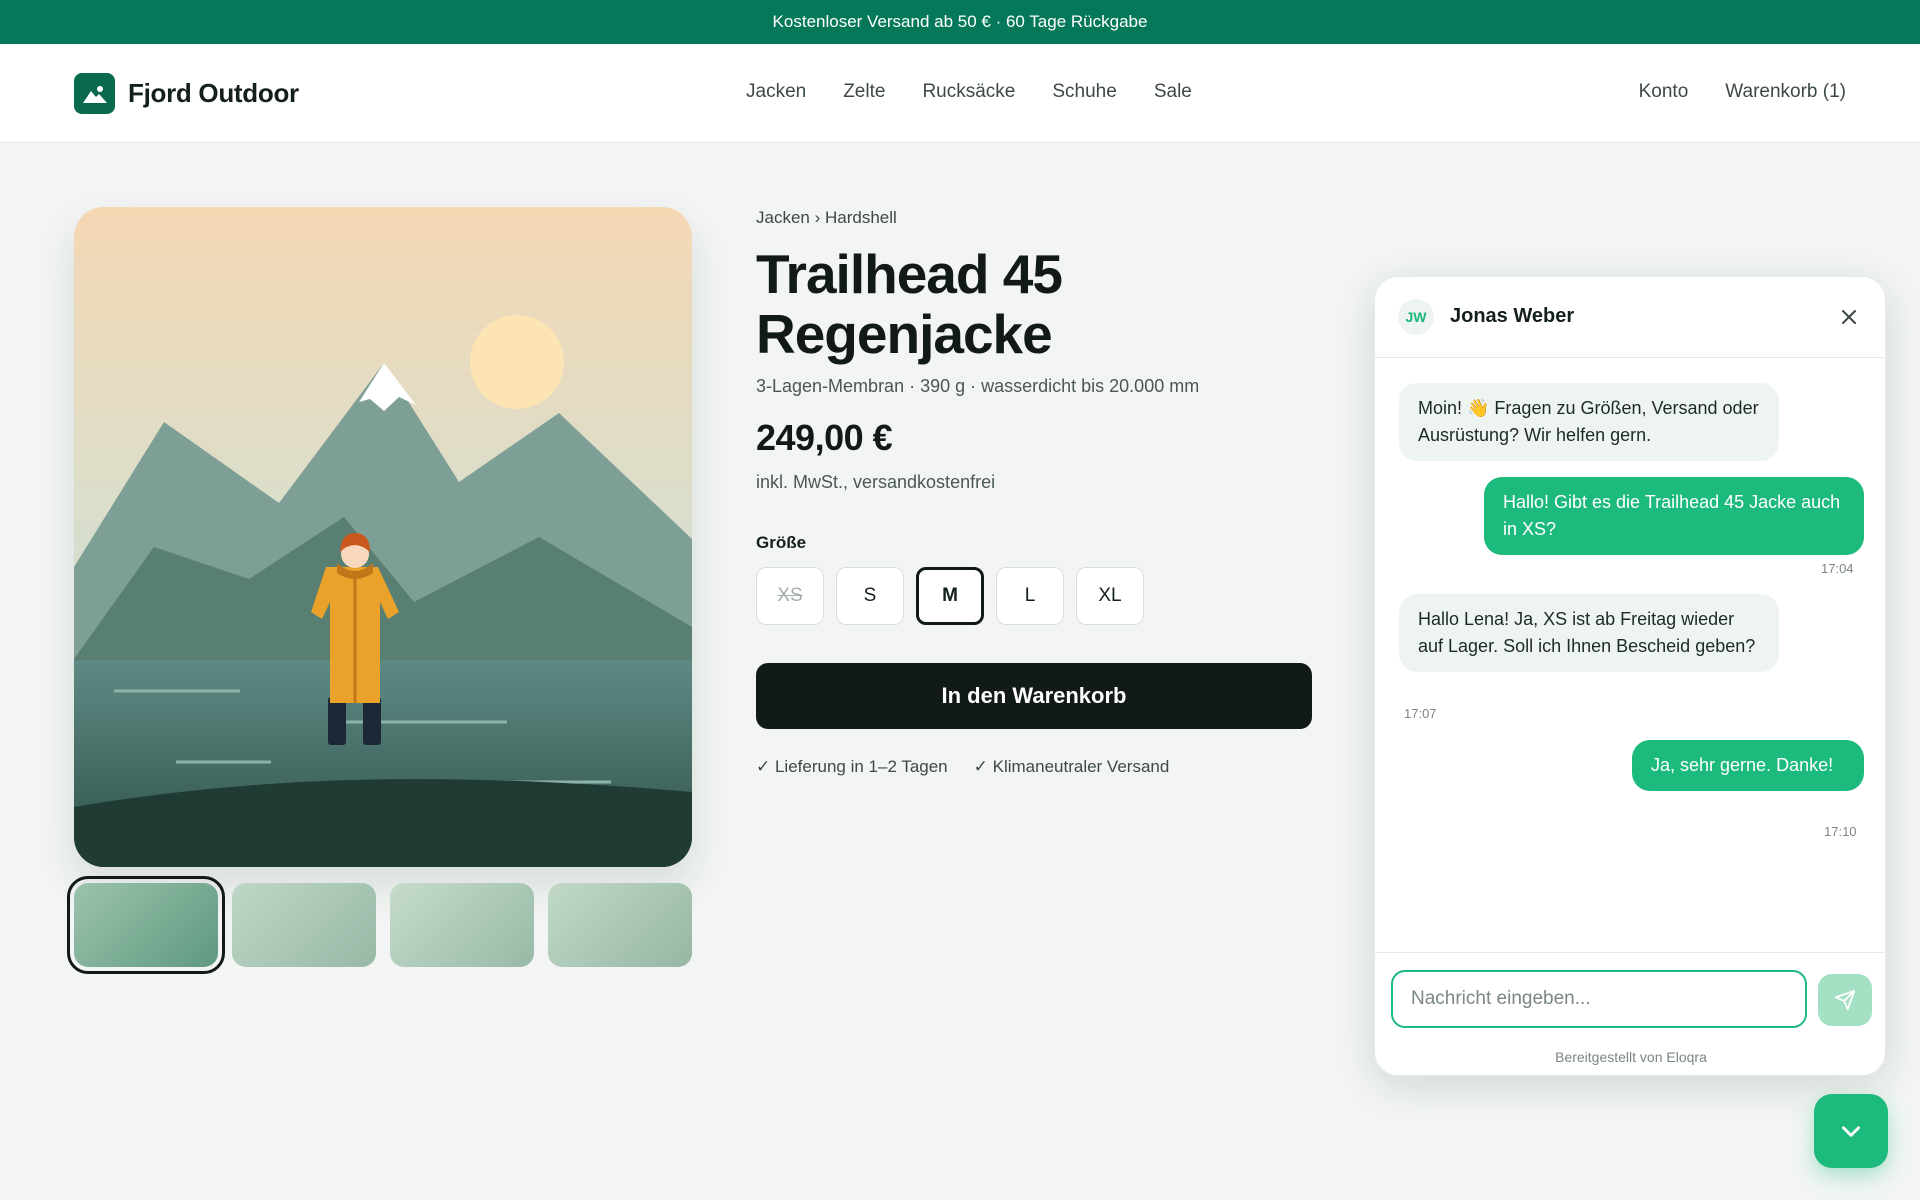 The image size is (1920, 1200). I want to click on account-link: Konto, so click(1664, 92).